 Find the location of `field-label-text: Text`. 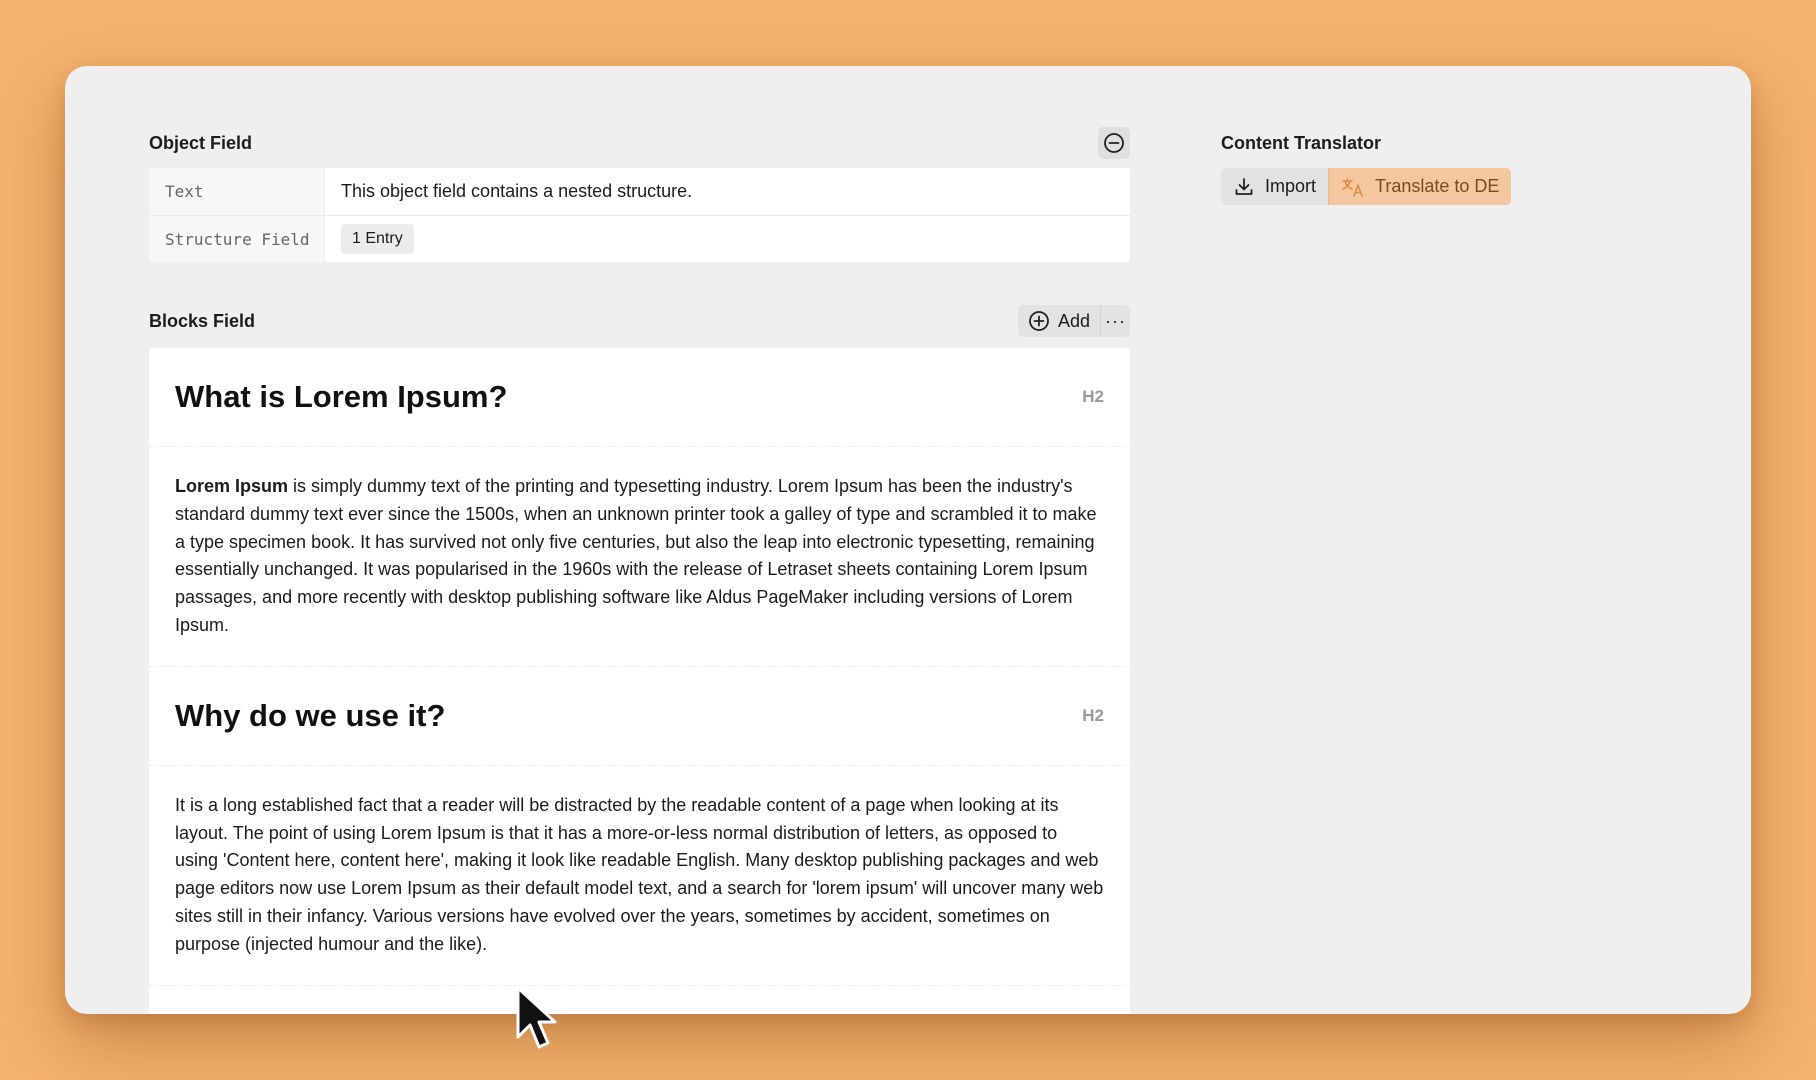

field-label-text: Text is located at coordinates (237, 191).